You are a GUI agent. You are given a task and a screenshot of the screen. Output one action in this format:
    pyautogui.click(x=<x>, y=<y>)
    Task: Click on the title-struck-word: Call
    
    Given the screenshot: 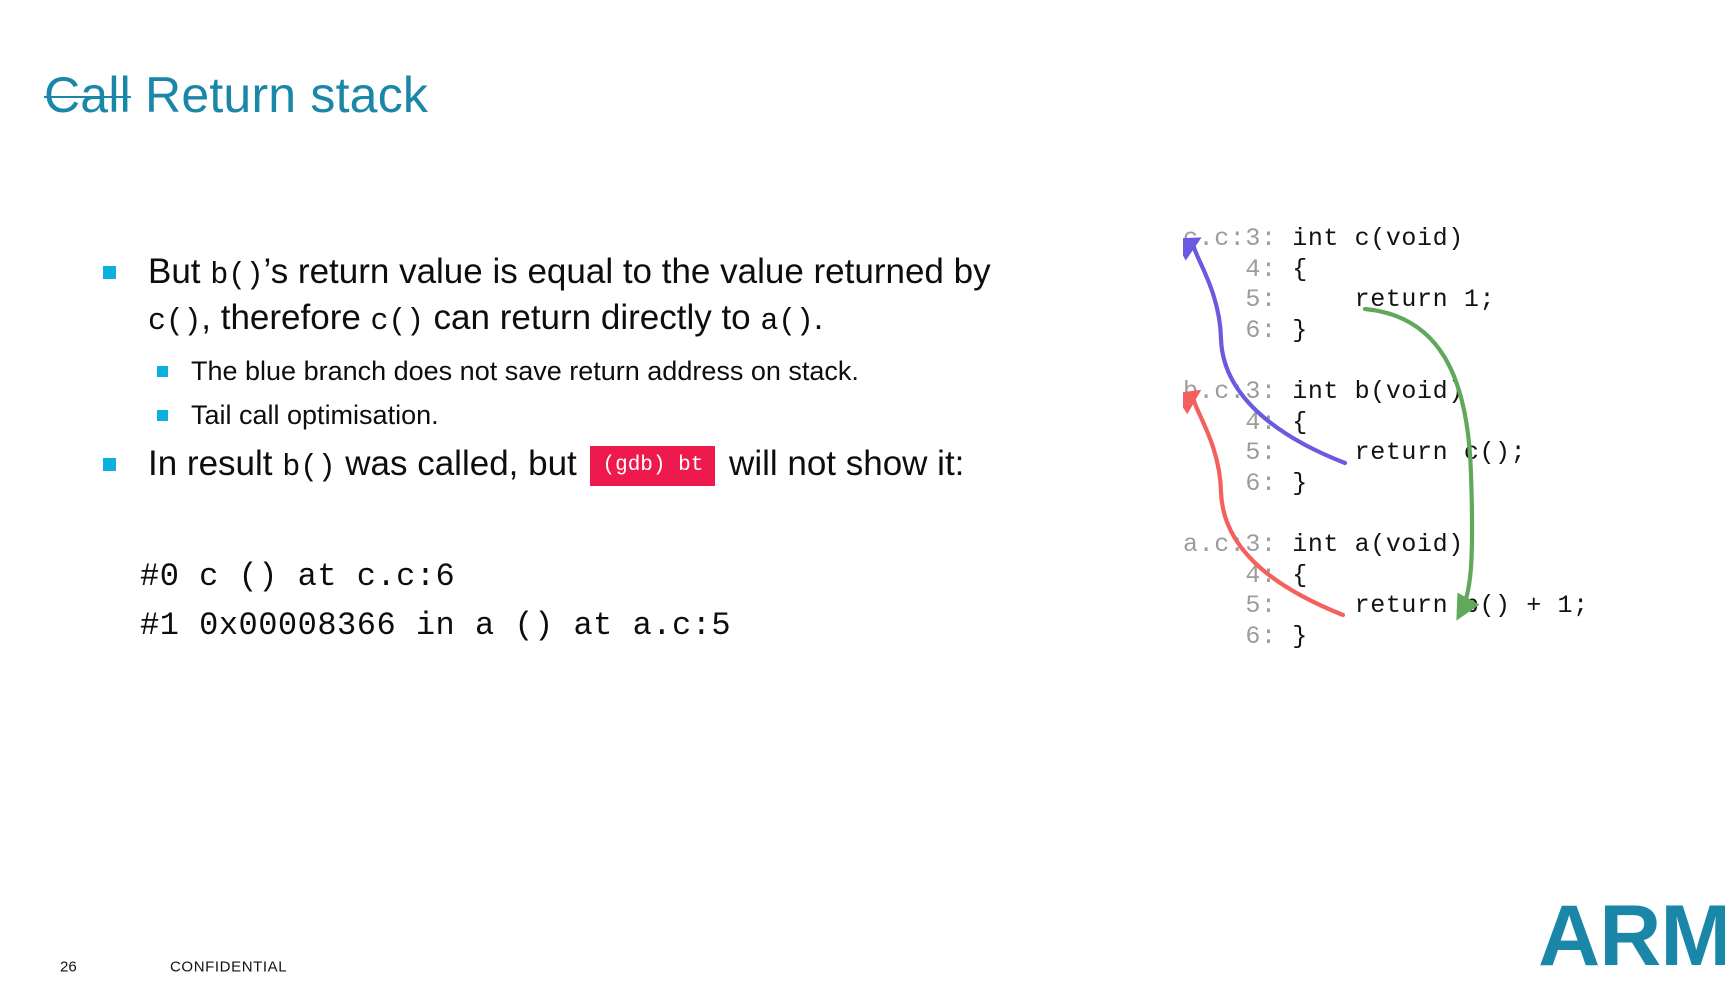 What is the action you would take?
    pyautogui.click(x=87, y=94)
    